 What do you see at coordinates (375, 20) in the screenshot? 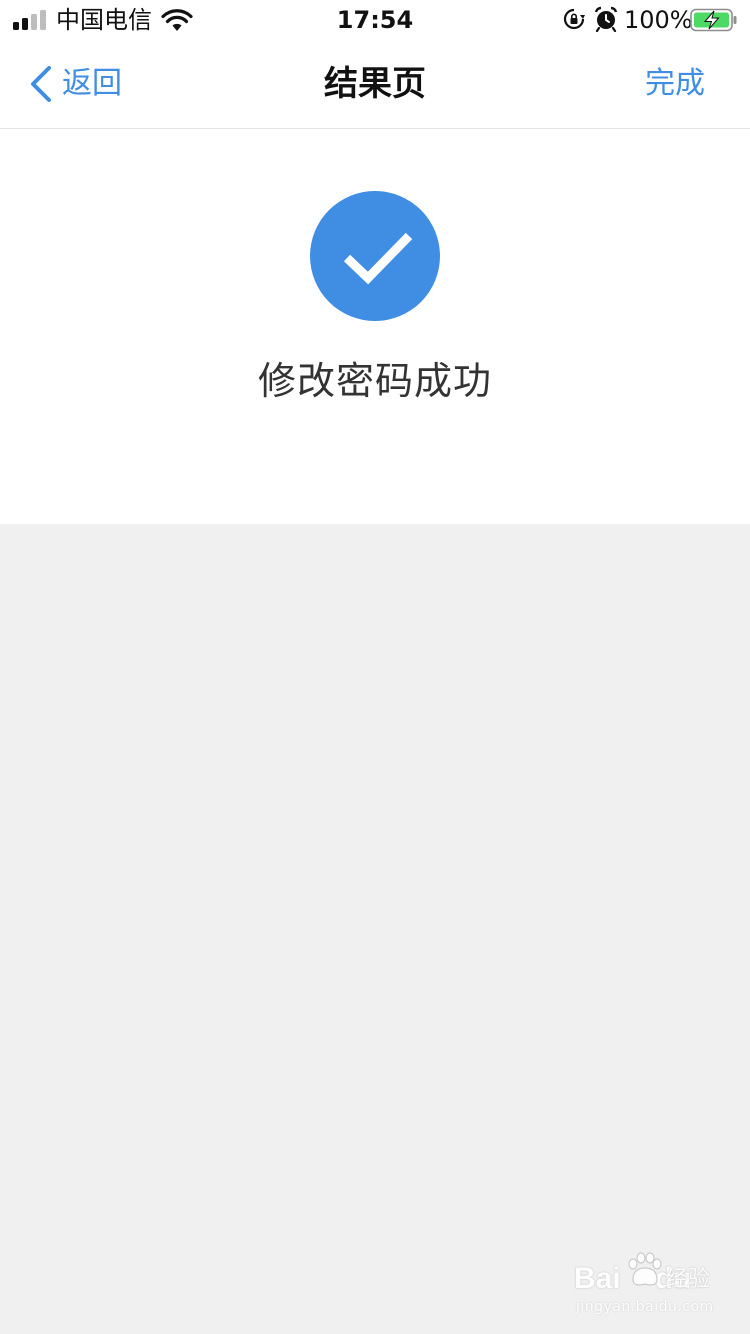
I see `status-bar: 中国电信 17:54 100%` at bounding box center [375, 20].